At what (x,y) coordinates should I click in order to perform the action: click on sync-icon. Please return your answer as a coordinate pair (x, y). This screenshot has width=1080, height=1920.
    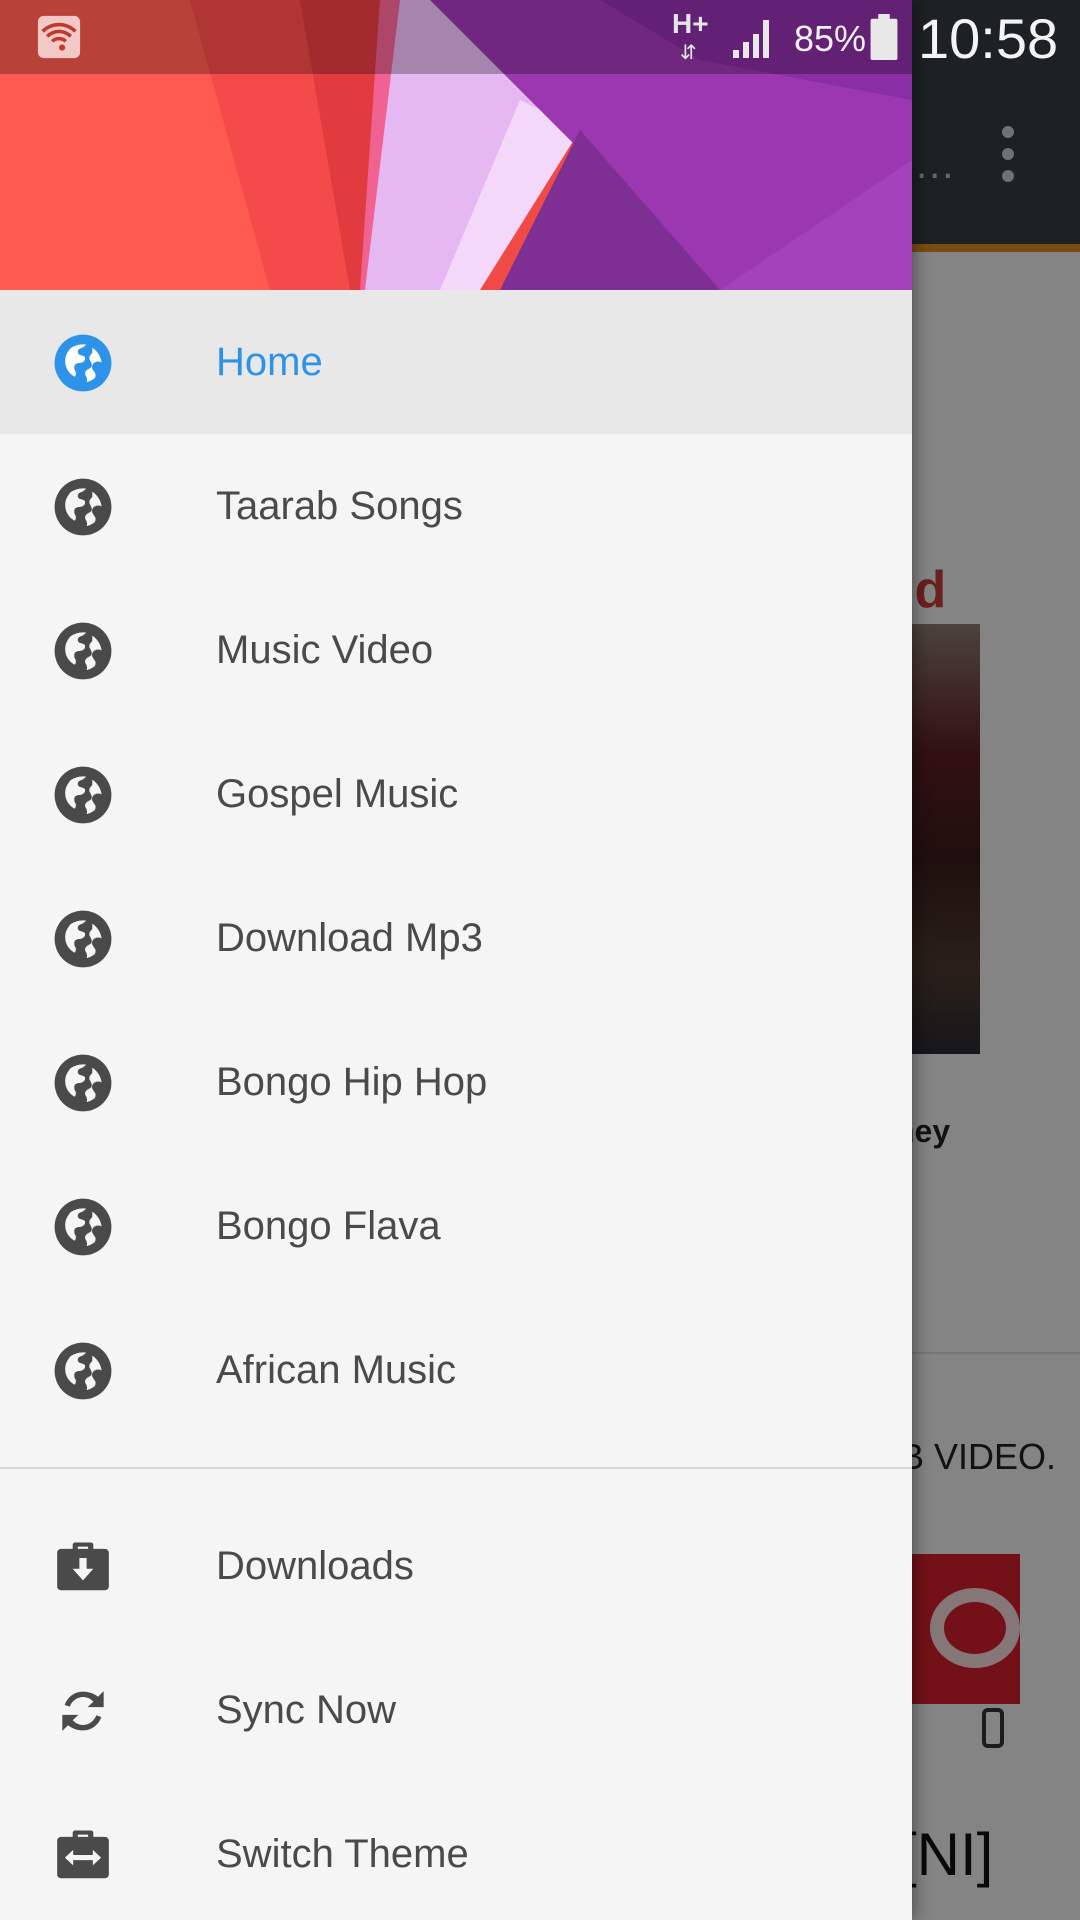
    Looking at the image, I should click on (83, 1711).